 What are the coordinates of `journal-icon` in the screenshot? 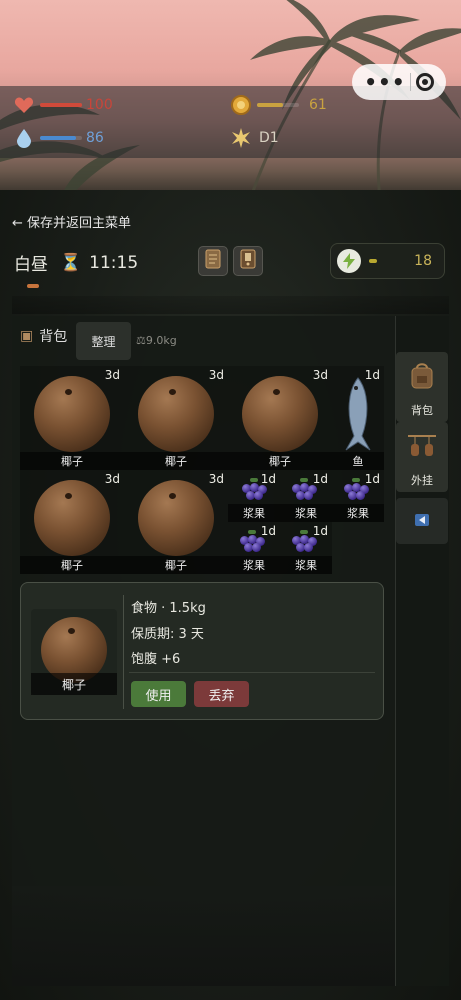 It's located at (248, 261).